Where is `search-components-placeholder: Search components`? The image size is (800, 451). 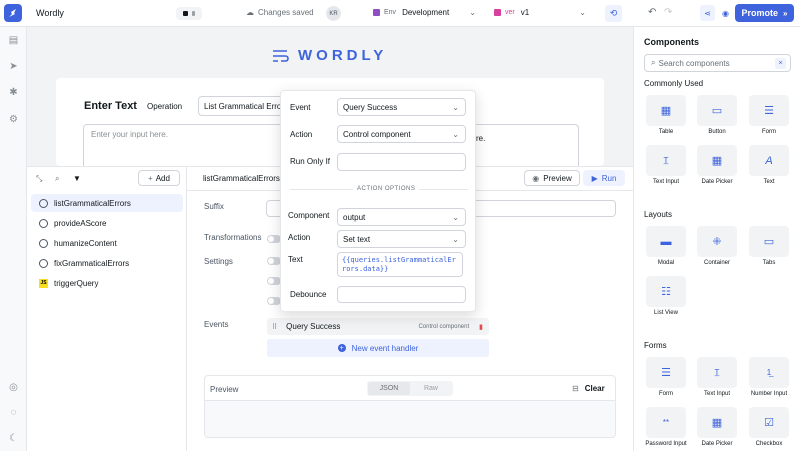 search-components-placeholder: Search components is located at coordinates (694, 63).